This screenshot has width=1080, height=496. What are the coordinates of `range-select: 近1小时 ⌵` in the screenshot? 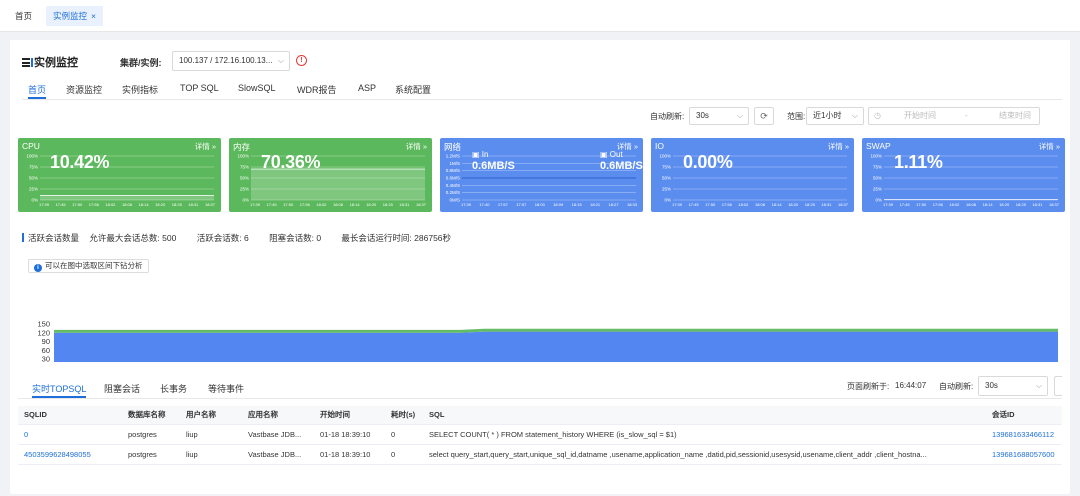 It's located at (835, 116).